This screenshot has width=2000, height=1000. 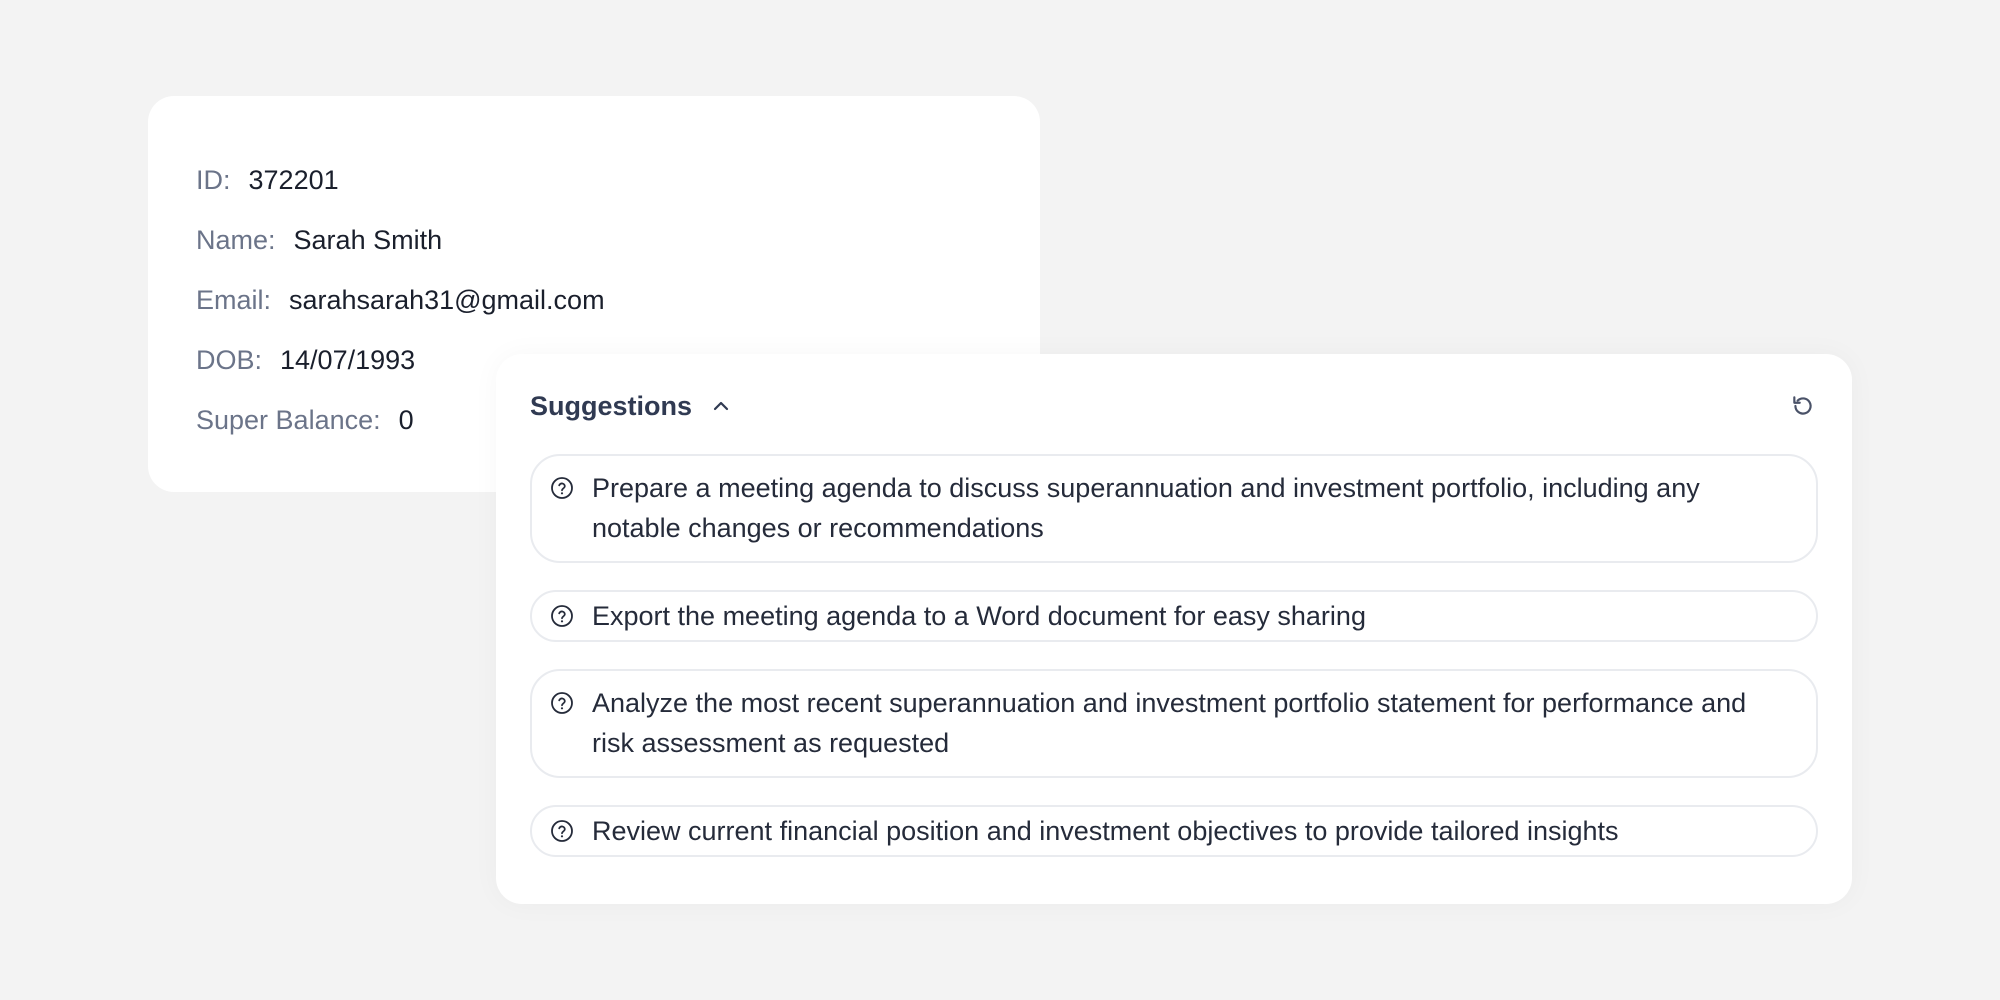 I want to click on refresh-icon, so click(x=1803, y=406).